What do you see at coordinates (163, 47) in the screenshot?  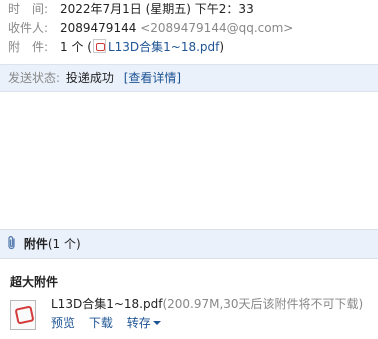 I see `attachment-file-link: L13D合集1~18.pdf` at bounding box center [163, 47].